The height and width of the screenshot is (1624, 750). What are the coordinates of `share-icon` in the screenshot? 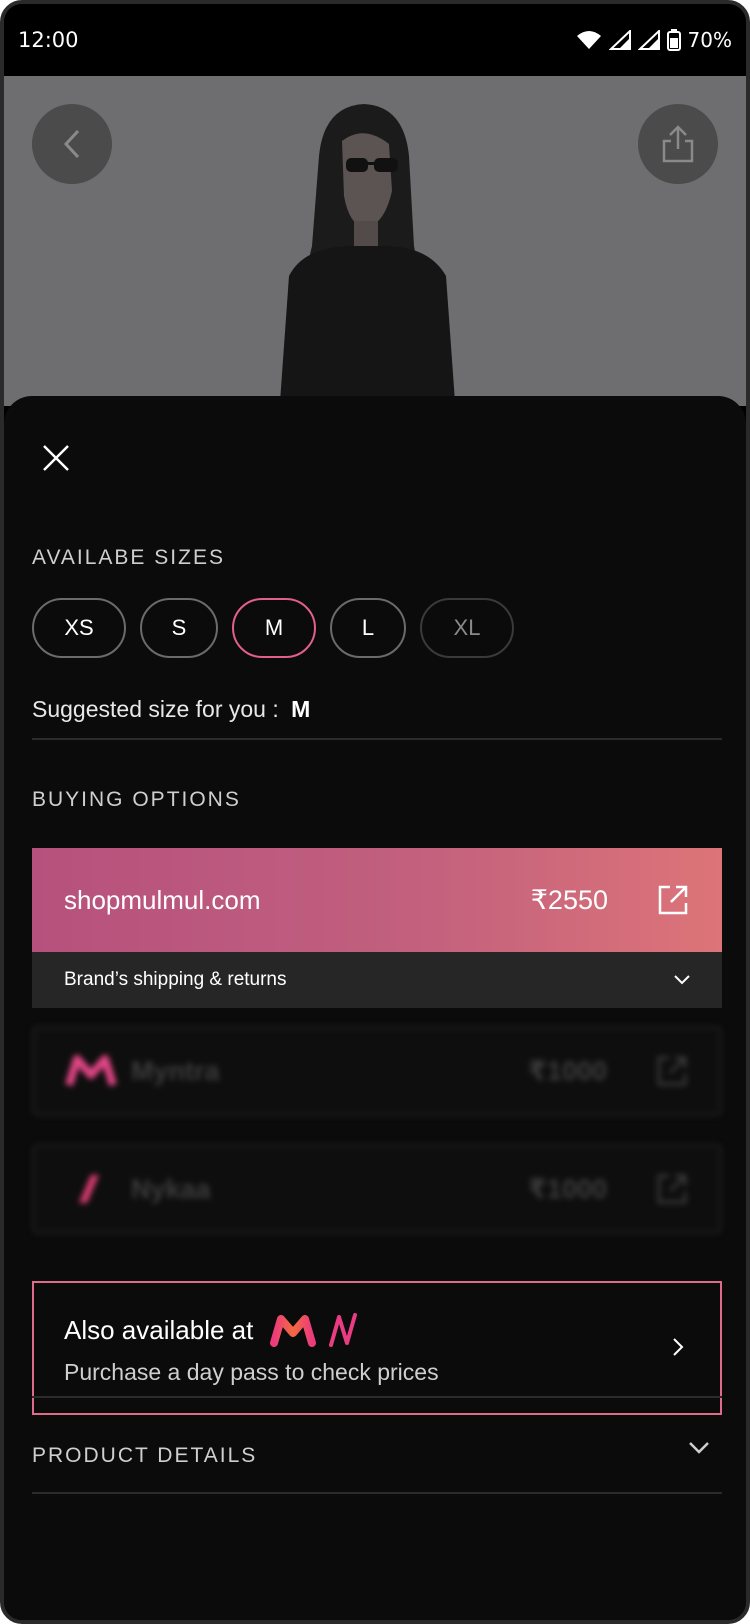 It's located at (678, 144).